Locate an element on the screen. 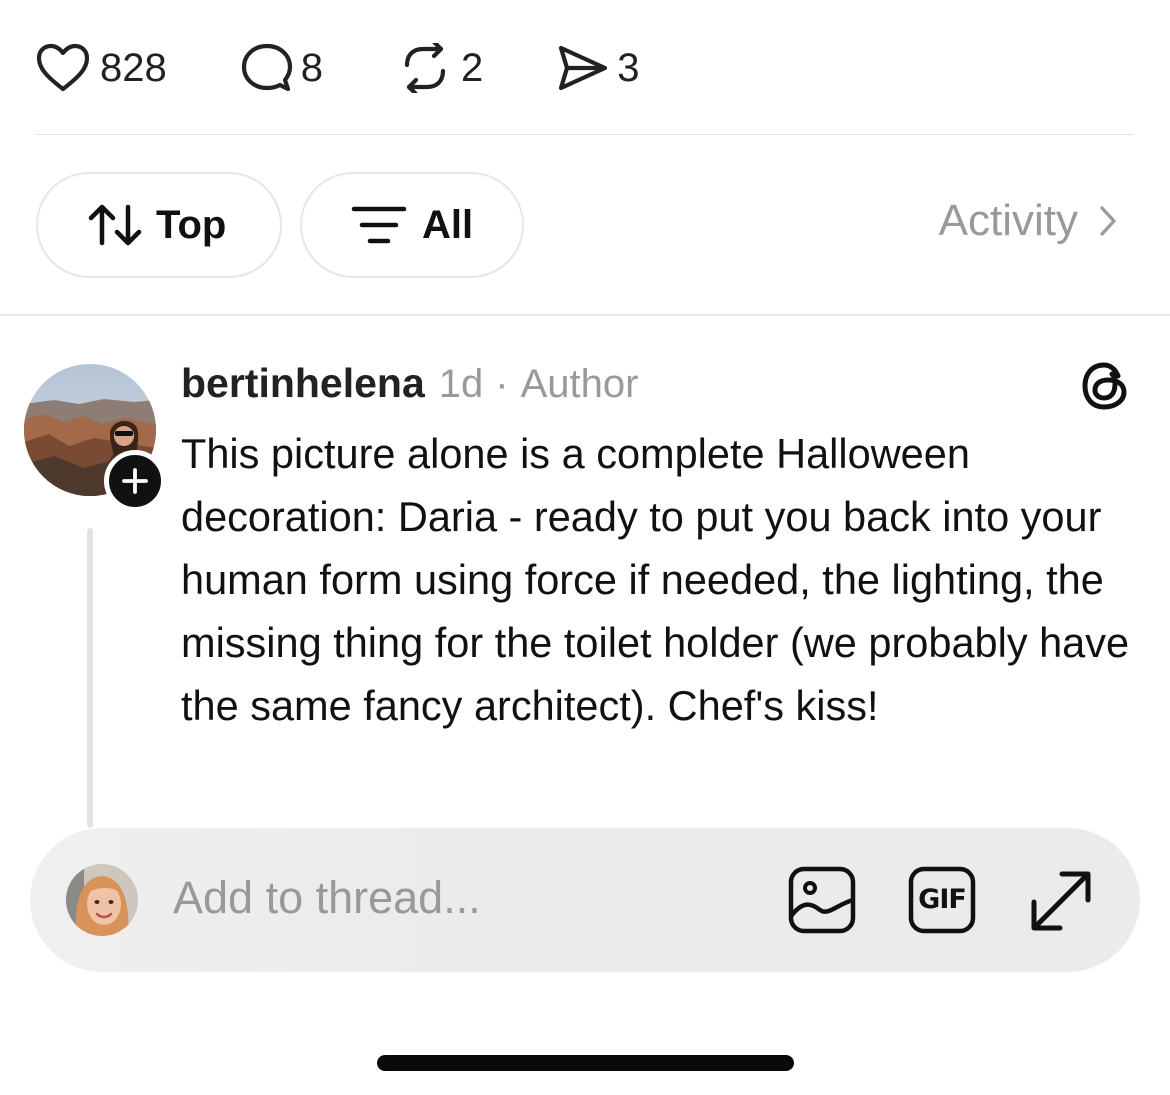 Image resolution: width=1170 pixels, height=1095 pixels. post-header: bertinhelena 1d · Author is located at coordinates (409, 383).